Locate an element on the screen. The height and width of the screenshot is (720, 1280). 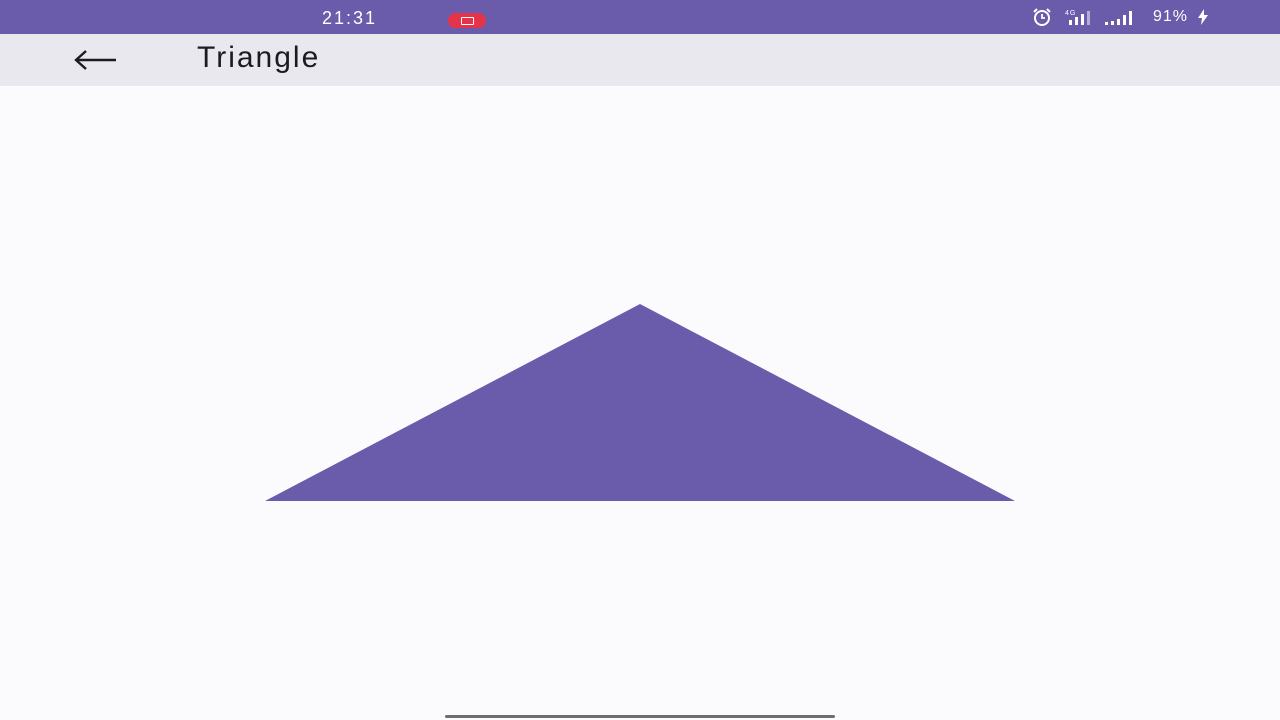
home-indicator is located at coordinates (640, 716).